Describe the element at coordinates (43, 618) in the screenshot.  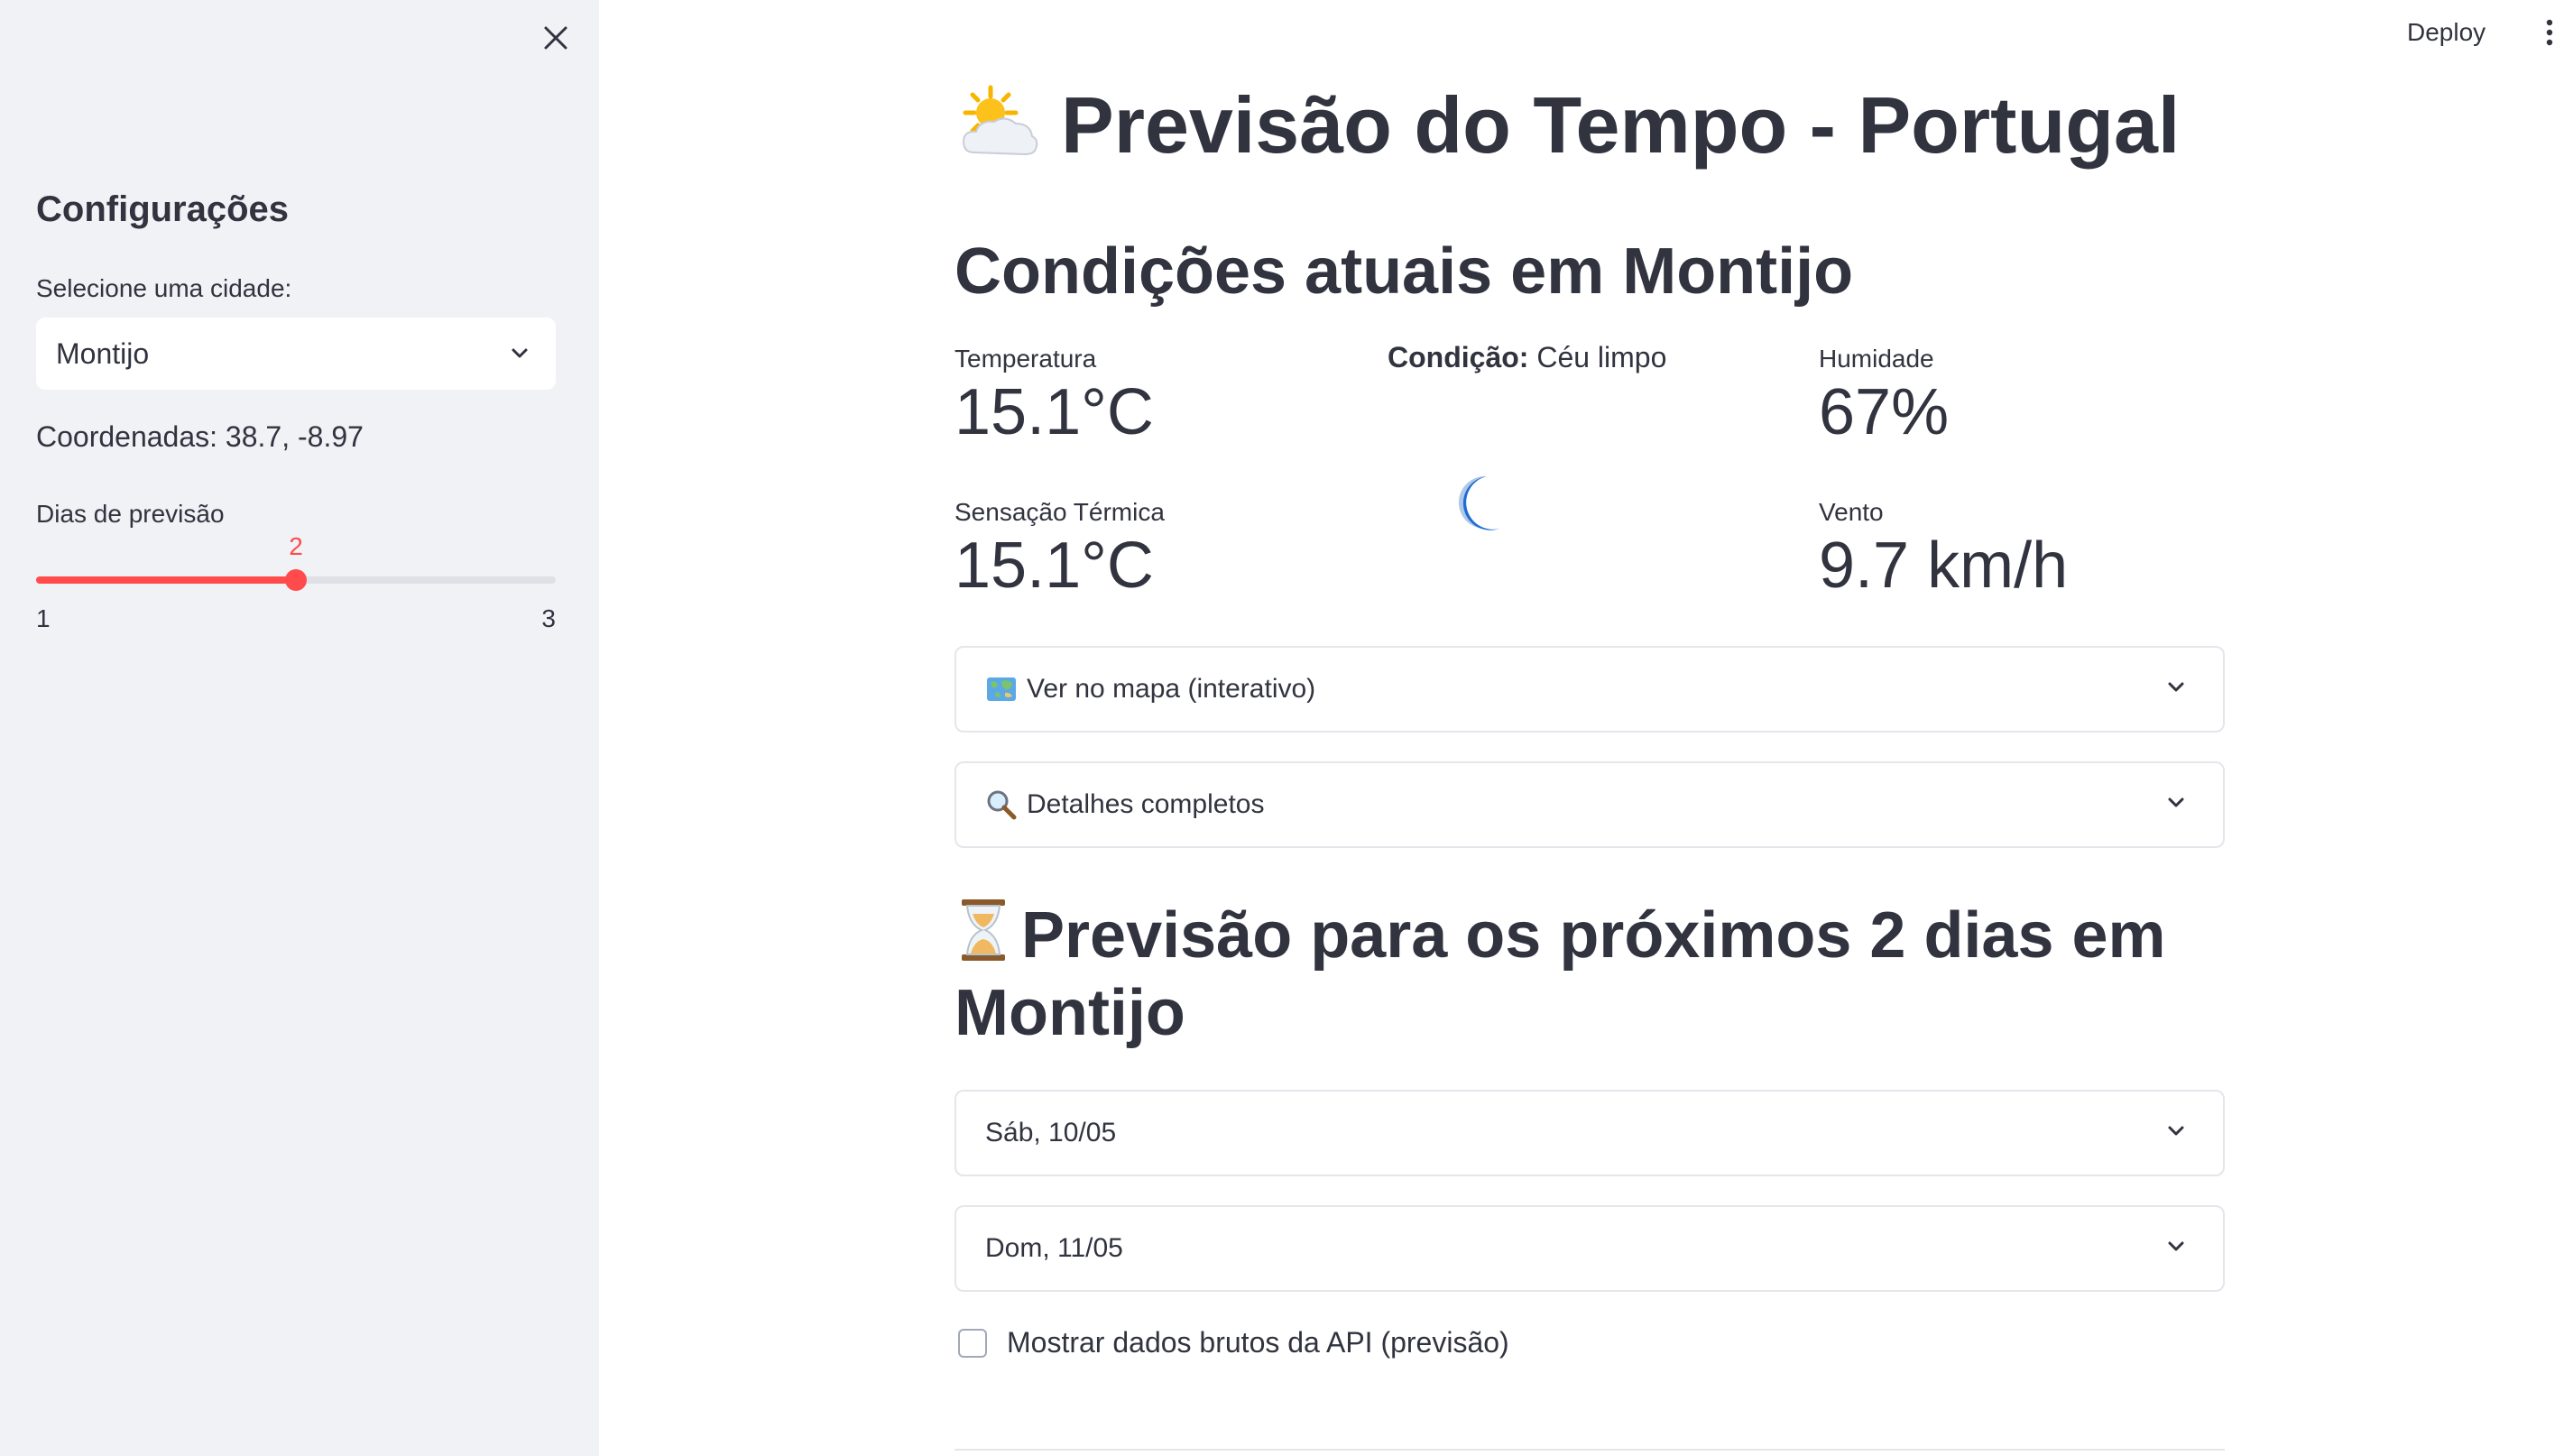
I see `slider-min-label: 1` at that location.